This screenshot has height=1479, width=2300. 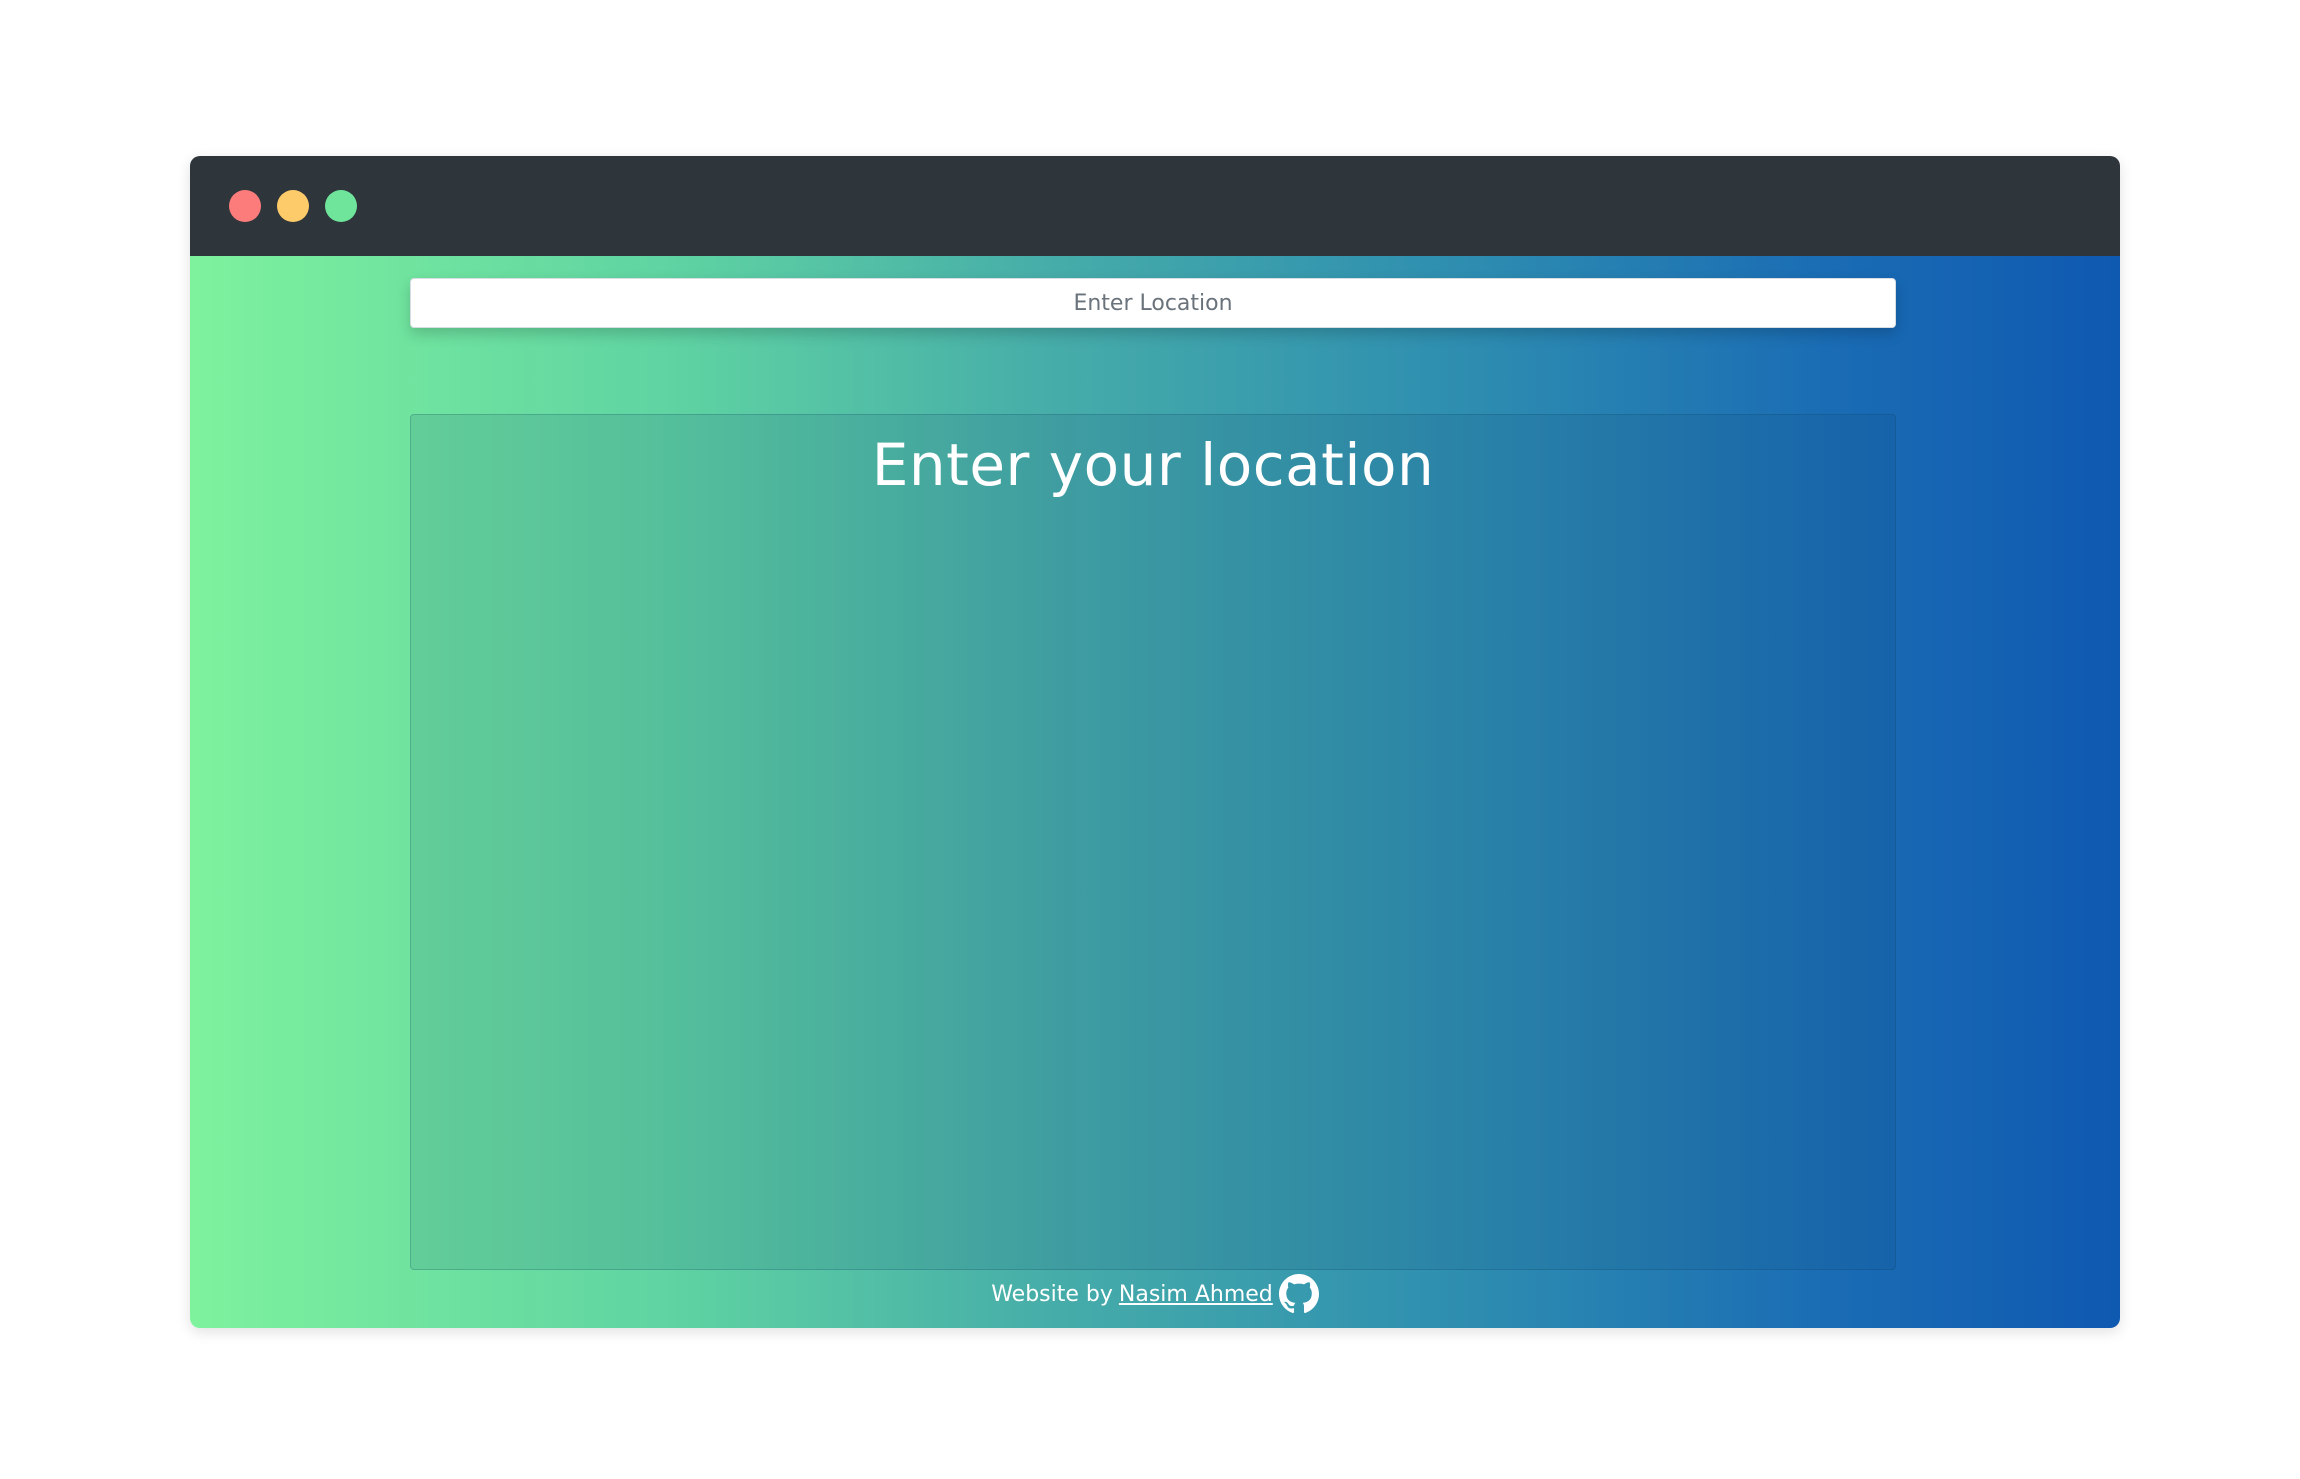 What do you see at coordinates (293, 206) in the screenshot?
I see `window-minimize-button` at bounding box center [293, 206].